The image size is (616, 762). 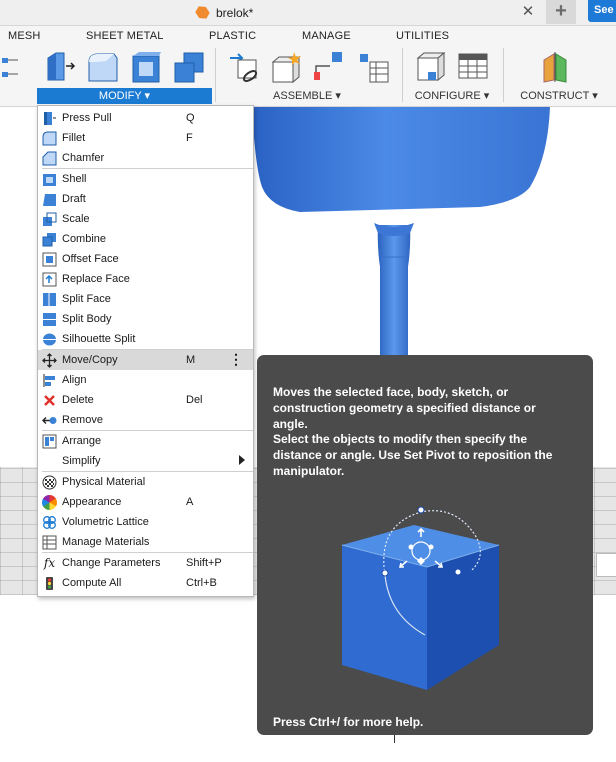 I want to click on offset-face-icon, so click(x=49, y=259).